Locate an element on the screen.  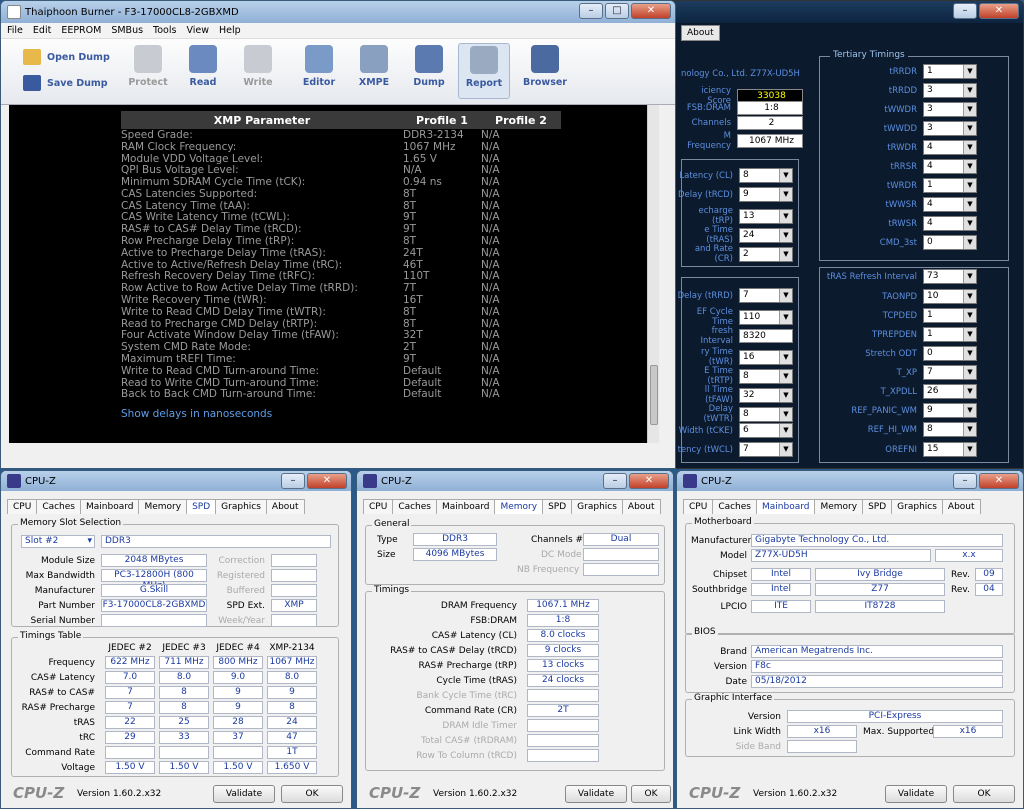
timing-select: 26 ▼ is located at coordinates (950, 391).